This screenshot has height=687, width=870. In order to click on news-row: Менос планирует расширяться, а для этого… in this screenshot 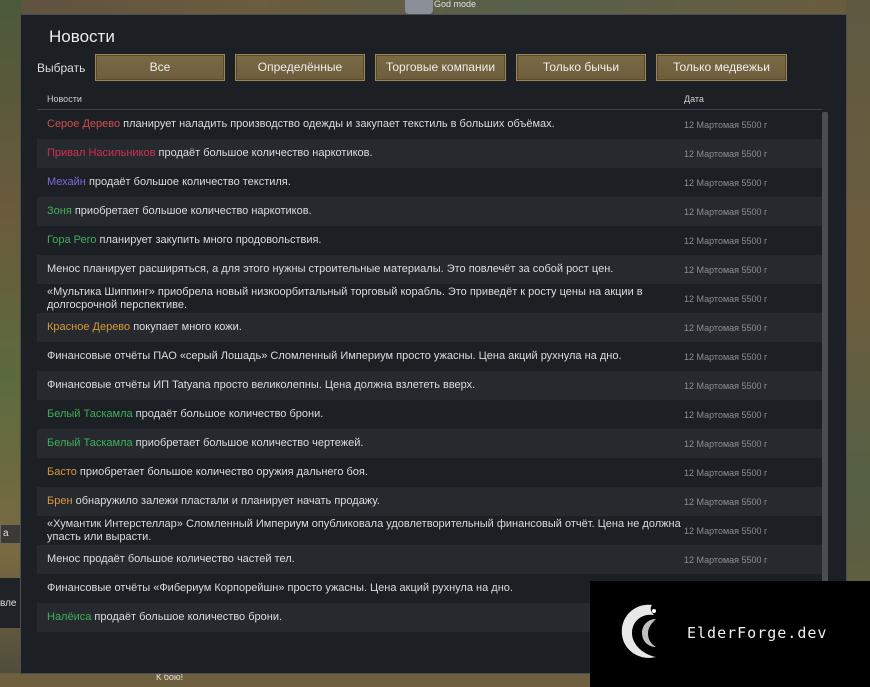, I will do `click(429, 269)`.